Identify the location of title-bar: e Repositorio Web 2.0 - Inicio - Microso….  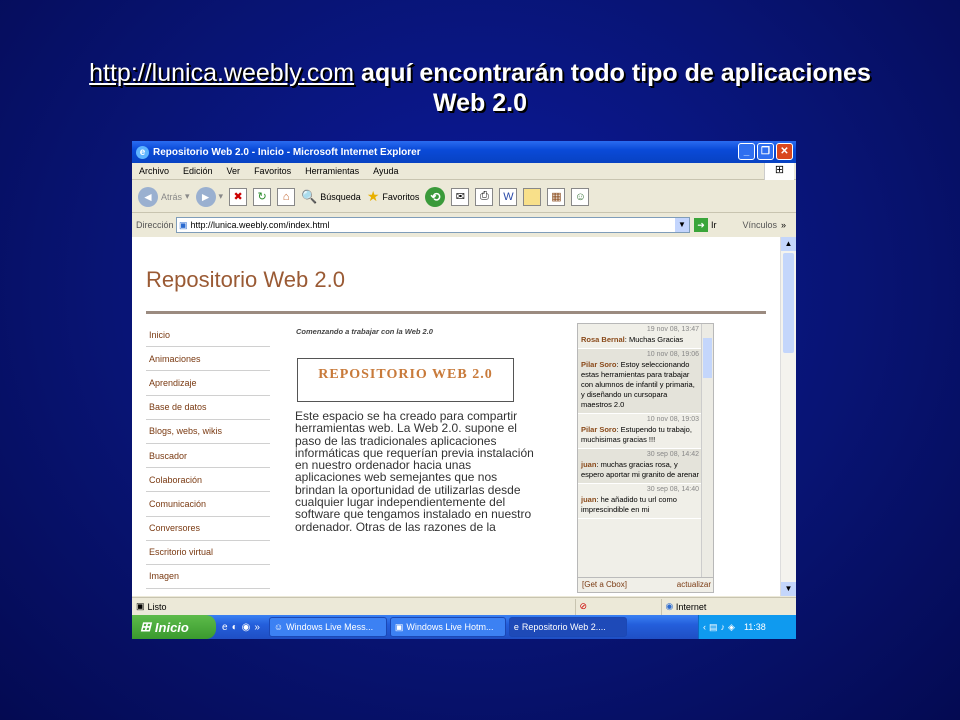
(464, 152).